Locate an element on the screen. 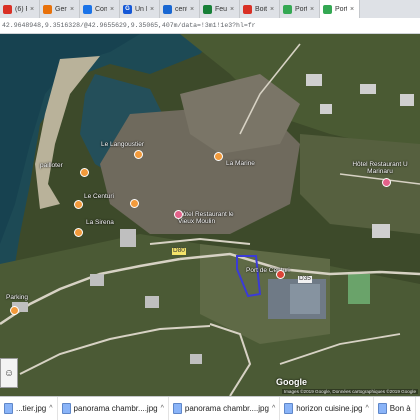 The height and width of the screenshot is (420, 420). map-label-le-centuri: Le Centuri is located at coordinates (99, 197).